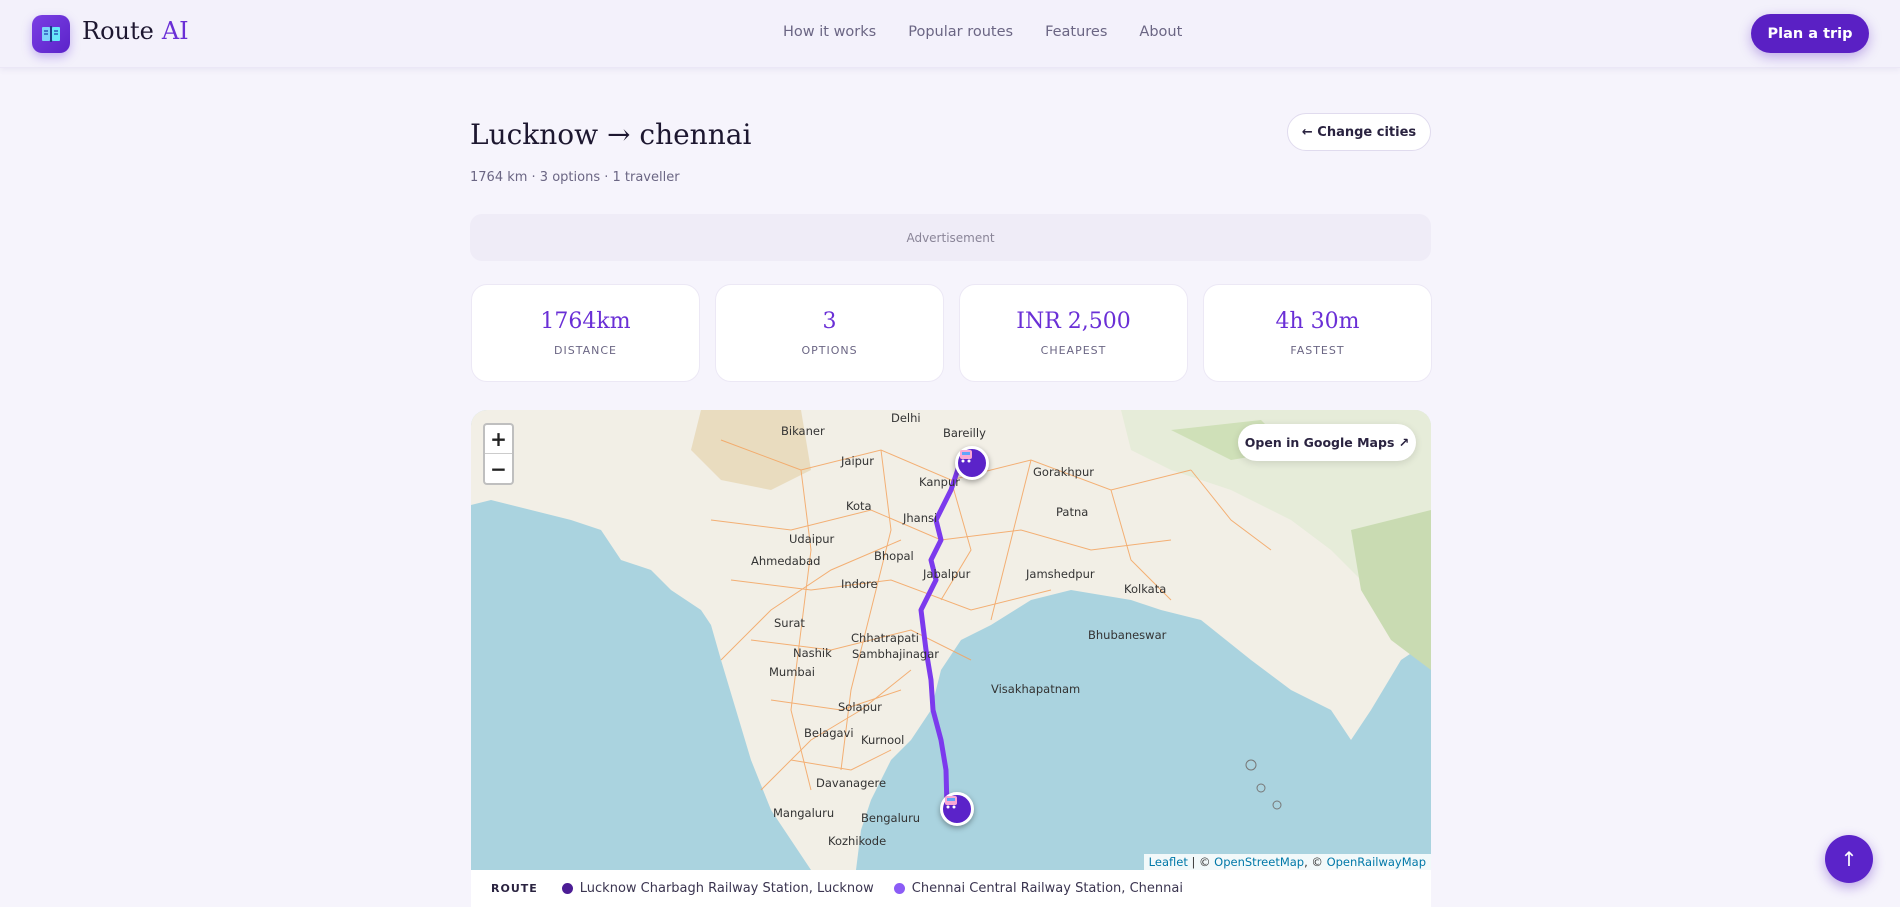  Describe the element at coordinates (857, 461) in the screenshot. I see `map-label: Jaipur` at that location.